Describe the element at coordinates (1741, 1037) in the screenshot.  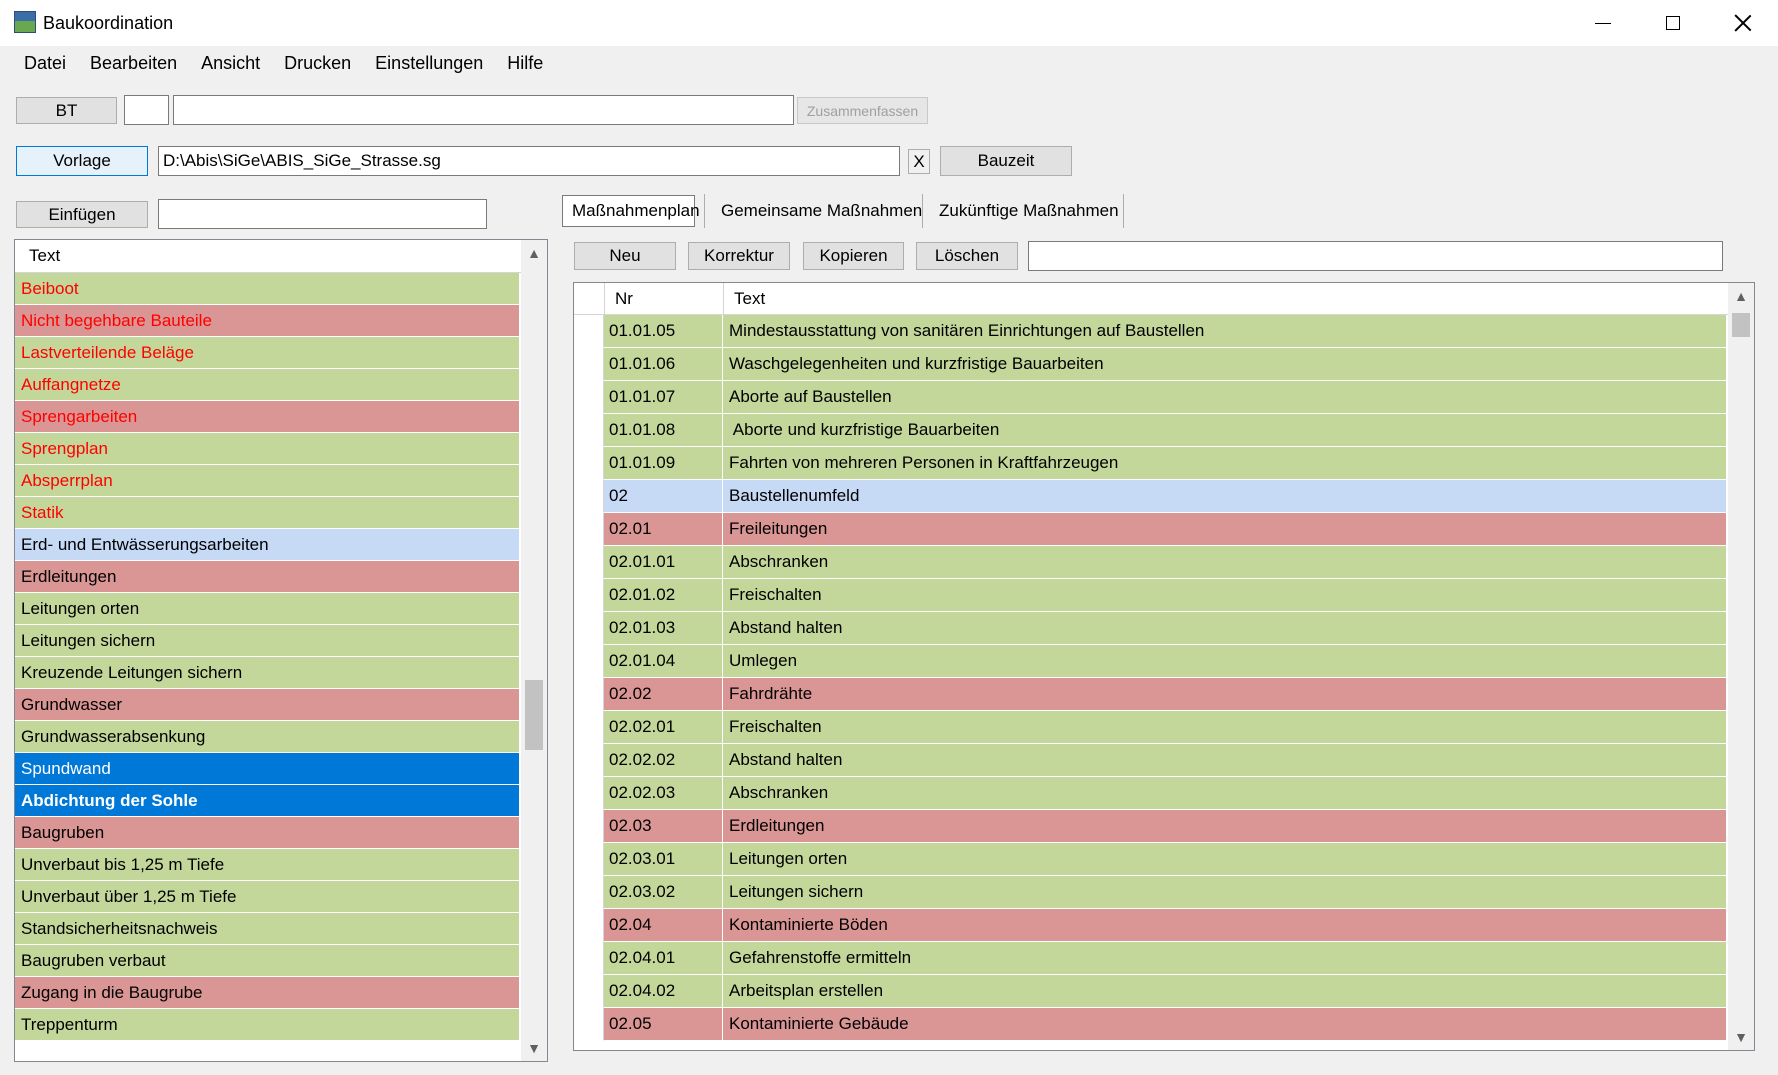
I see `scroll-down-icon: ▼` at that location.